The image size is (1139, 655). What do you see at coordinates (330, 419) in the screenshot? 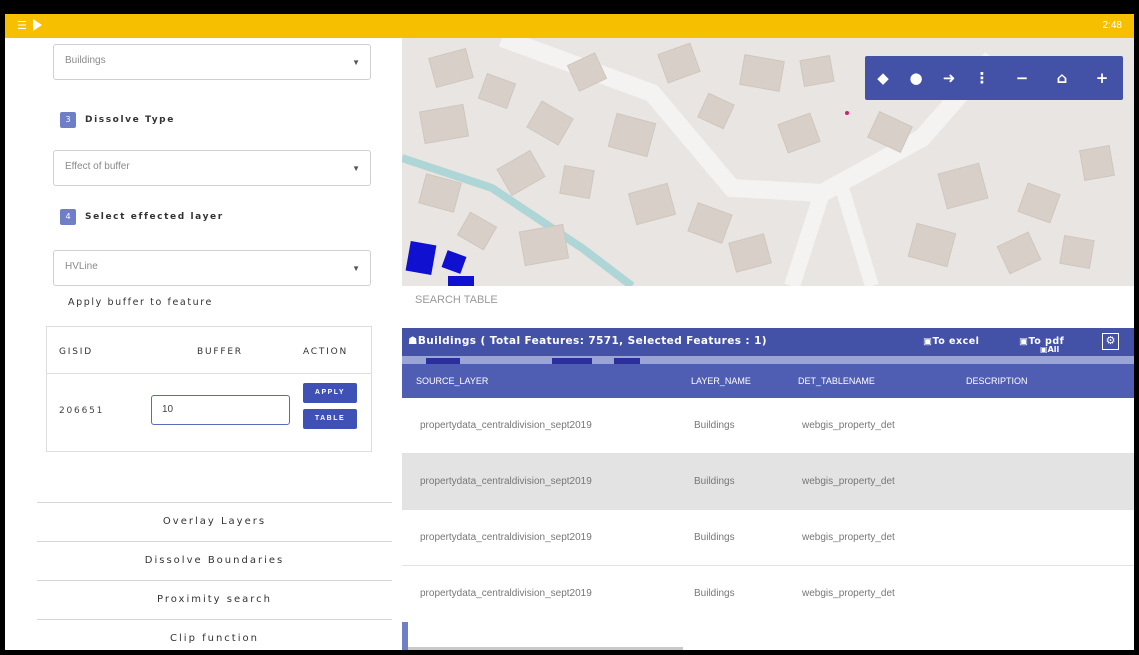
I see `table-button: TABLE` at bounding box center [330, 419].